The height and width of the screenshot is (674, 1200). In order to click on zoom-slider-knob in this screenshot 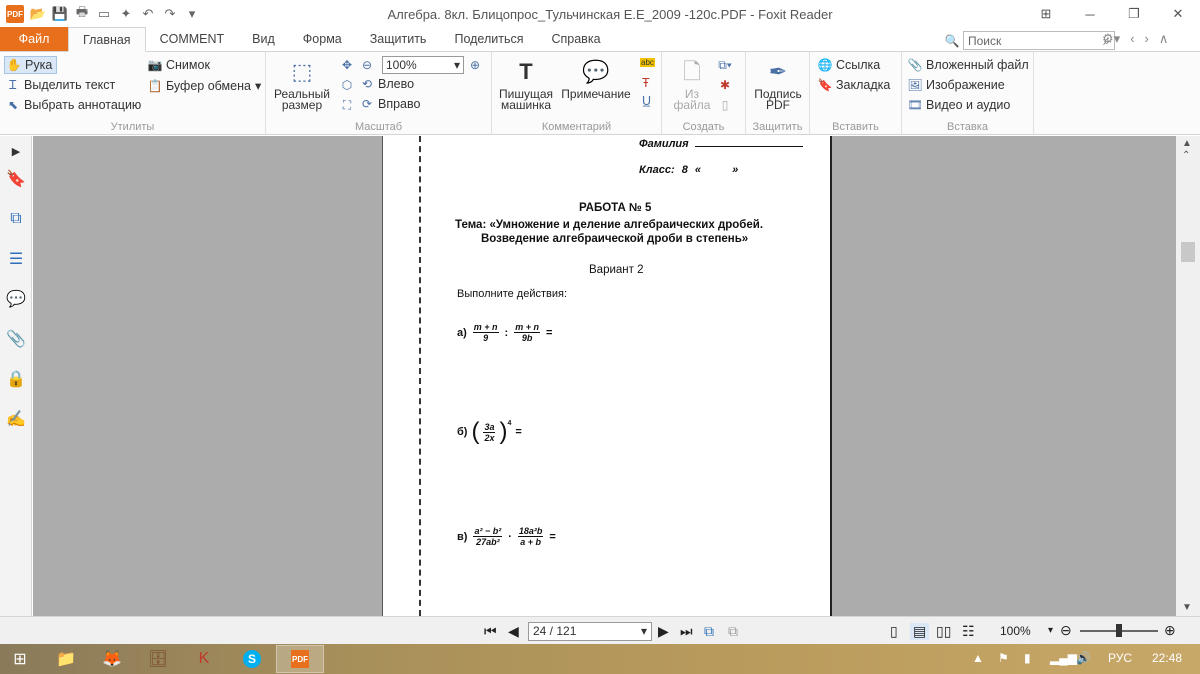, I will do `click(1119, 630)`.